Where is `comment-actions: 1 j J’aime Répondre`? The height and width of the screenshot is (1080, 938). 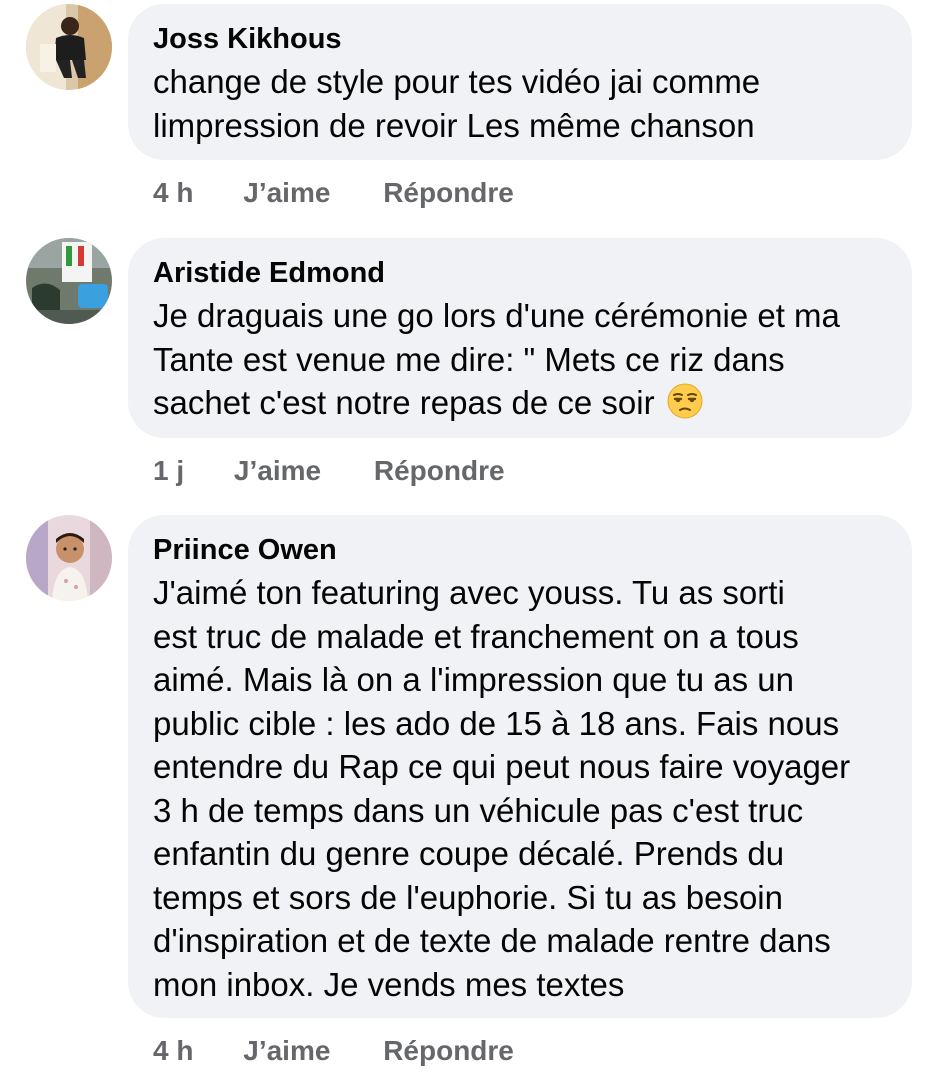 comment-actions: 1 j J’aime Répondre is located at coordinates (329, 471).